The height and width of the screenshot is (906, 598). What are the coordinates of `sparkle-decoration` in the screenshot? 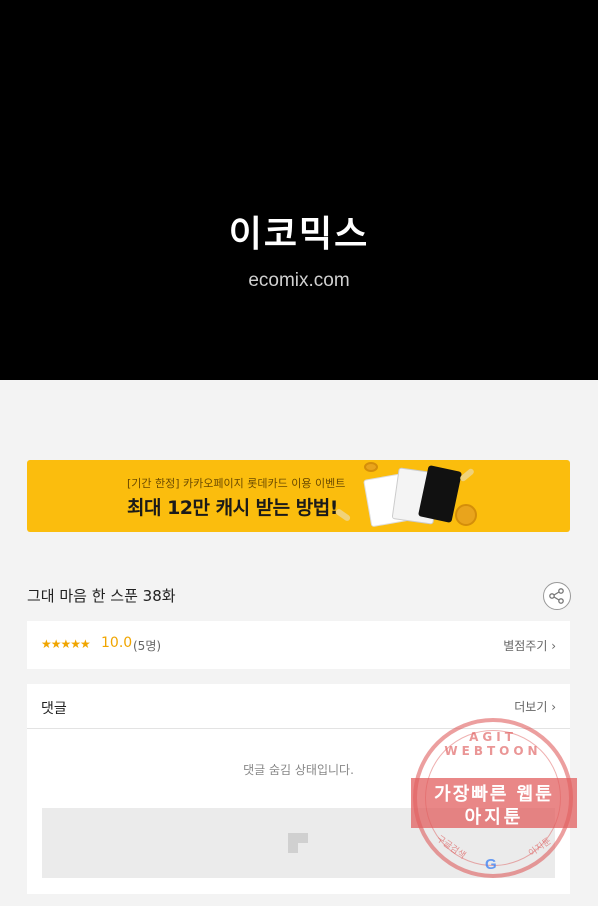 It's located at (467, 475).